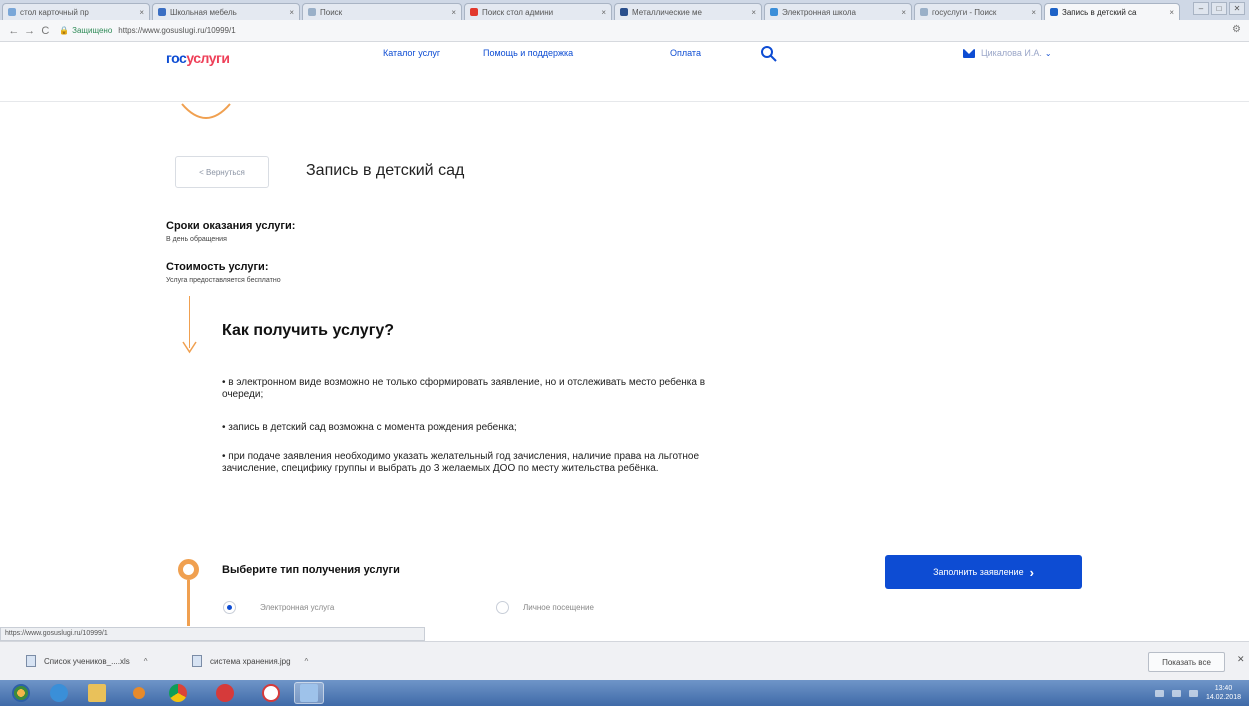 The height and width of the screenshot is (706, 1249). I want to click on fill-application-button: Заполнить заявление ›, so click(983, 572).